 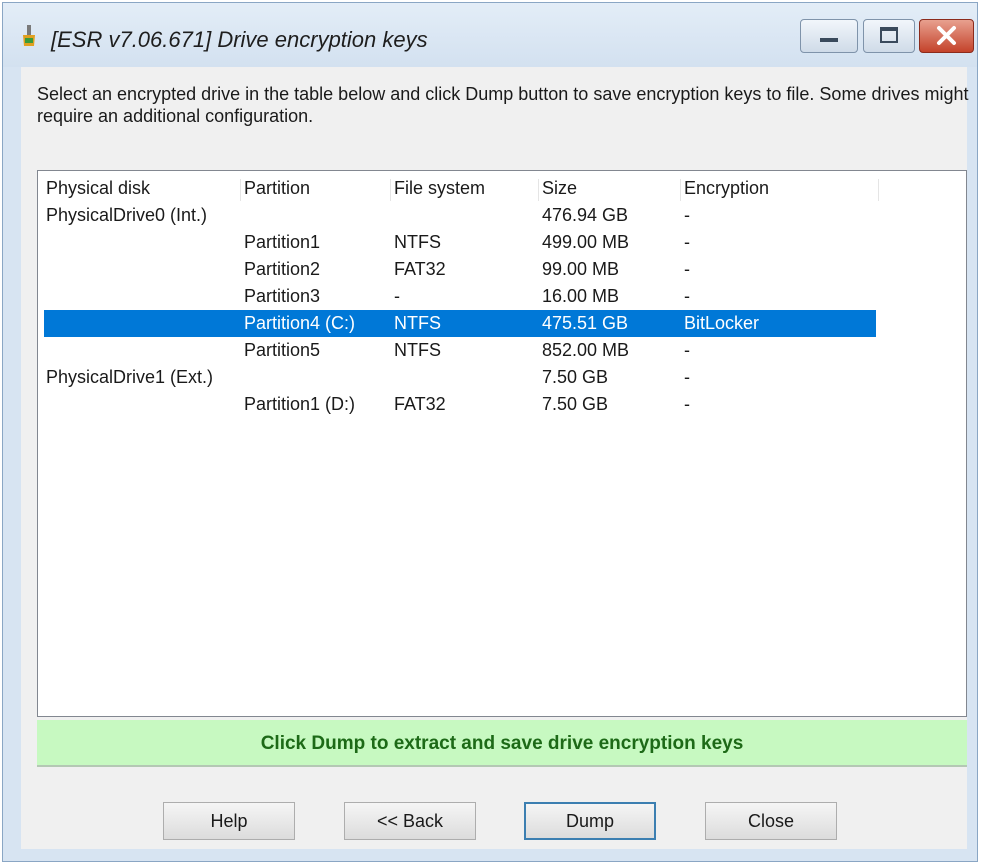 I want to click on column-header-partition: Partition, so click(x=277, y=188).